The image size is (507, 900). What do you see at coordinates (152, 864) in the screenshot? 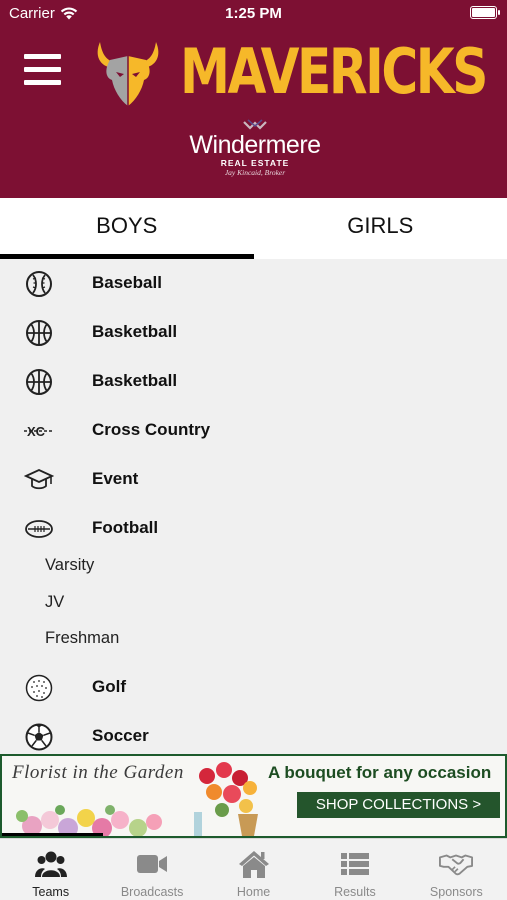
I see `video-camera-icon` at bounding box center [152, 864].